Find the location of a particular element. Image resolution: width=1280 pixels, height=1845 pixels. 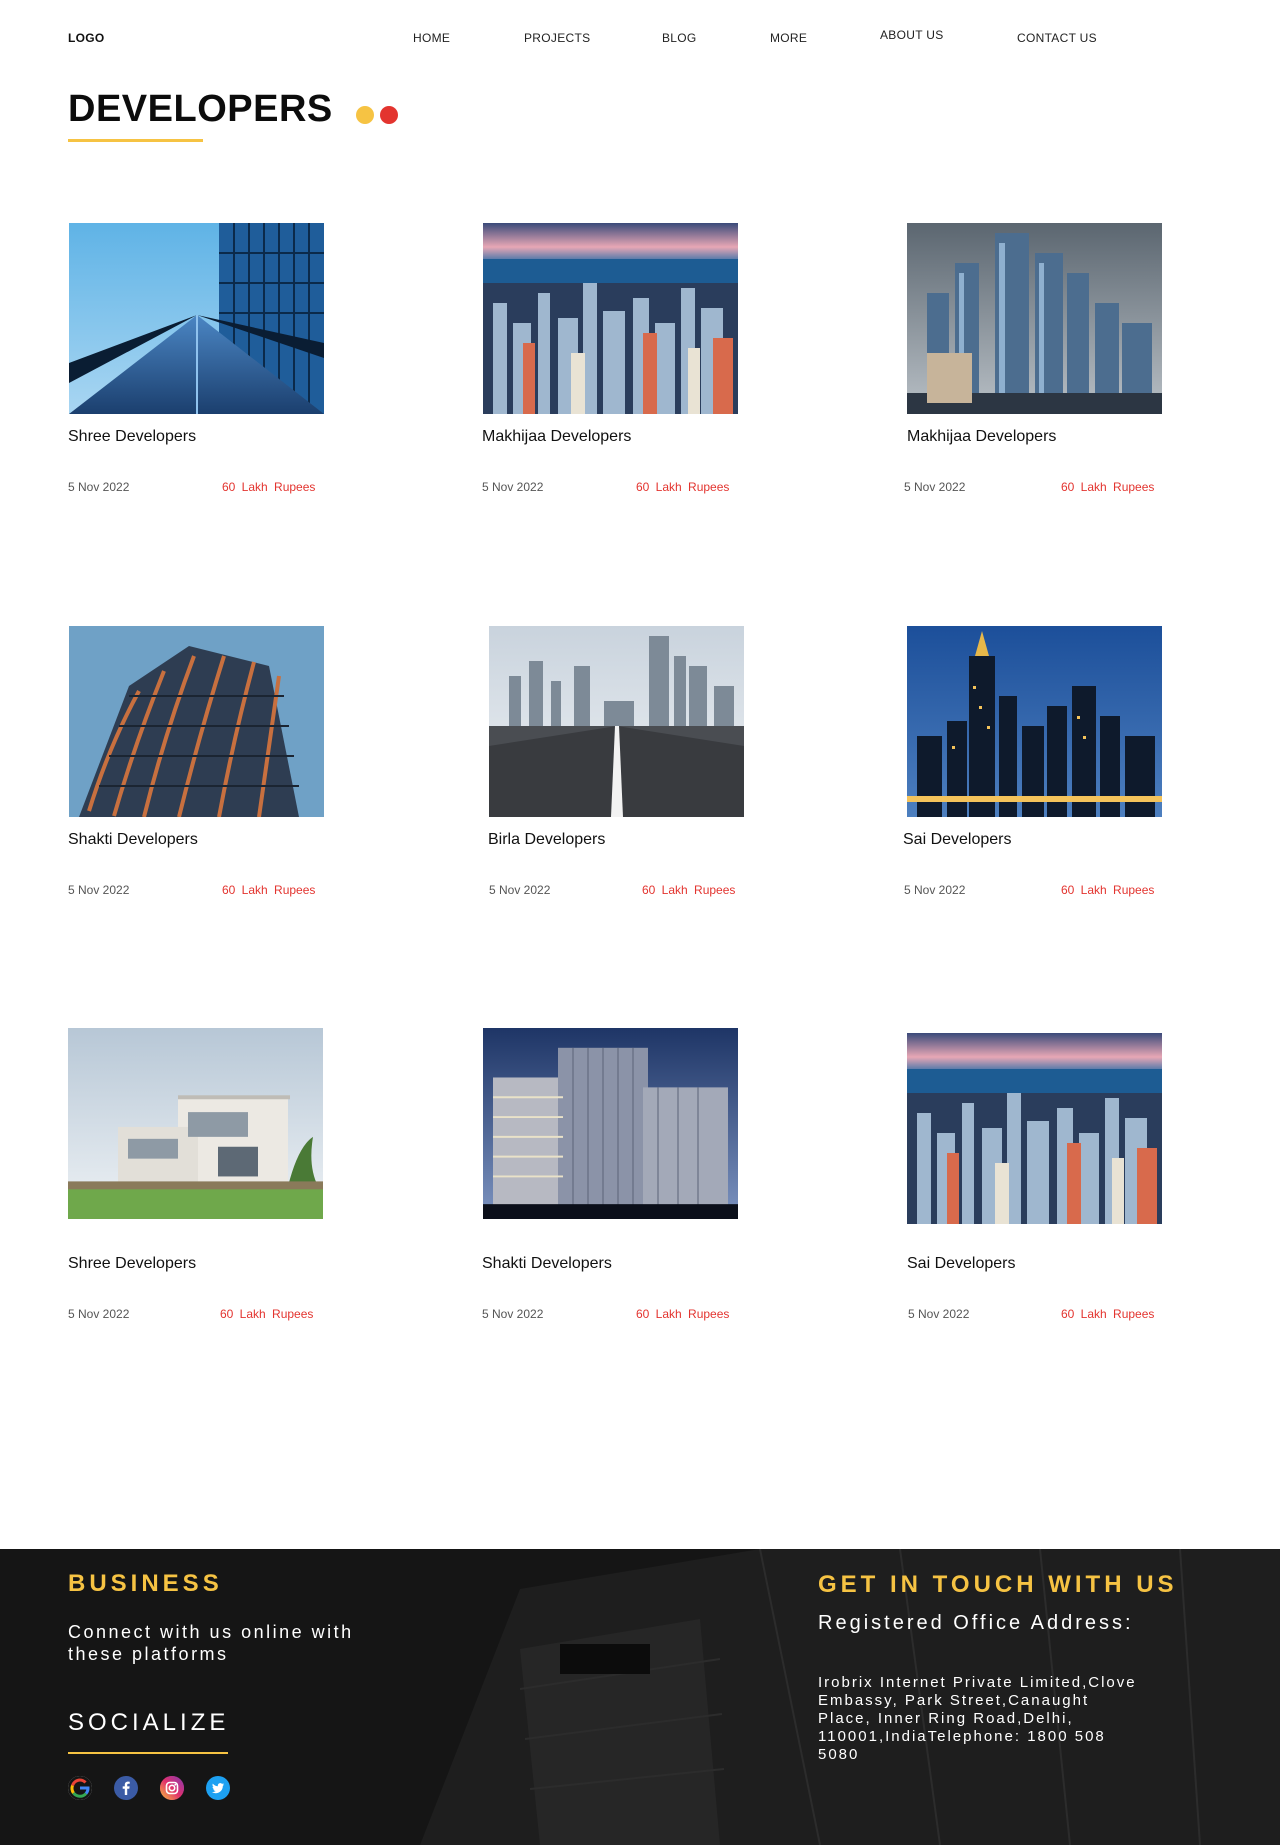

nav-projects: PROJECTS is located at coordinates (557, 38).